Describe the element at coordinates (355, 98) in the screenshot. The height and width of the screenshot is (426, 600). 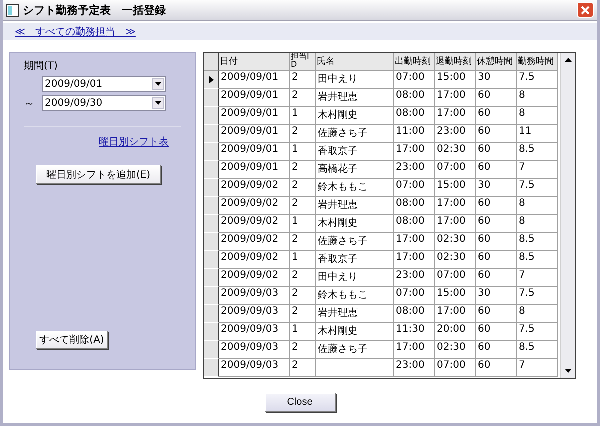
I see `table-cell: 岩井理恵` at that location.